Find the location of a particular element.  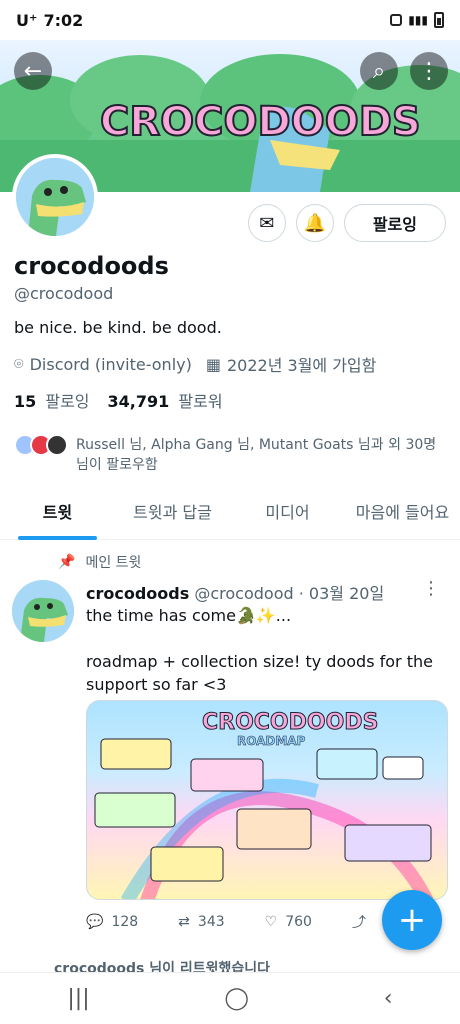

follower-avatar is located at coordinates (57, 445).